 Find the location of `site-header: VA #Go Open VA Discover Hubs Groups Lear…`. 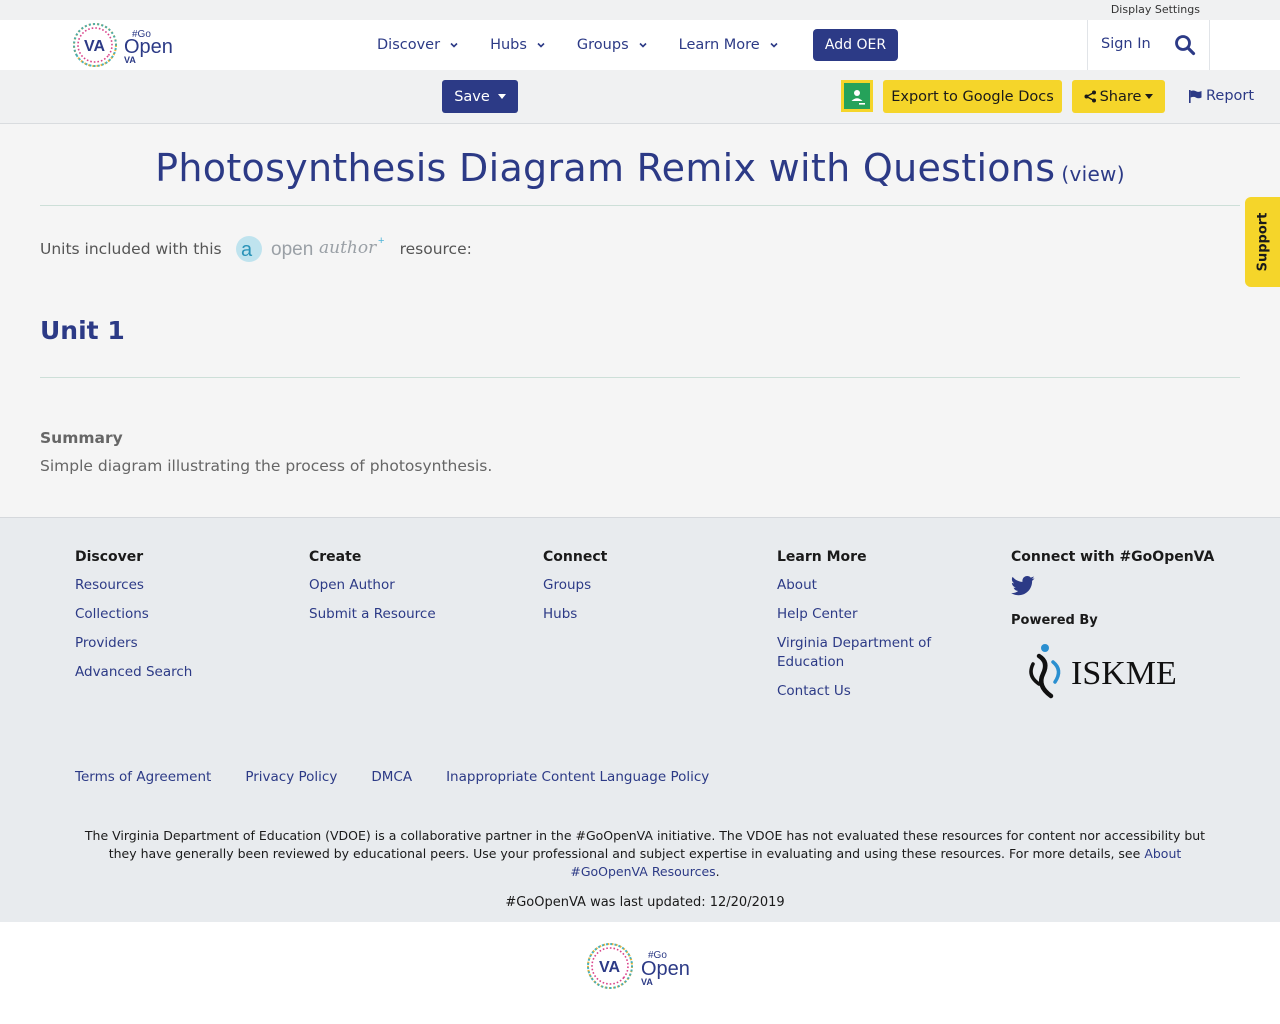

site-header: VA #Go Open VA Discover Hubs Groups Lear… is located at coordinates (640, 45).